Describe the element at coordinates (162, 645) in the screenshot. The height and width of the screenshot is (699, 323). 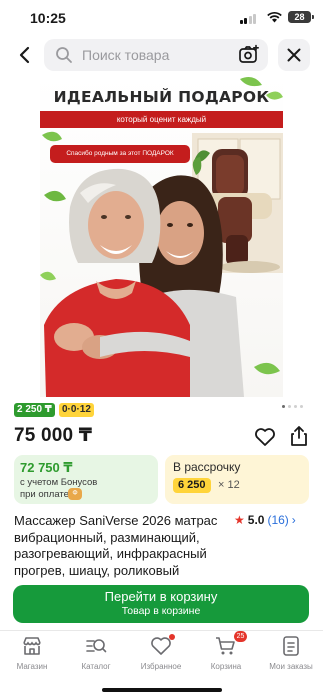
I see `heart-icon` at that location.